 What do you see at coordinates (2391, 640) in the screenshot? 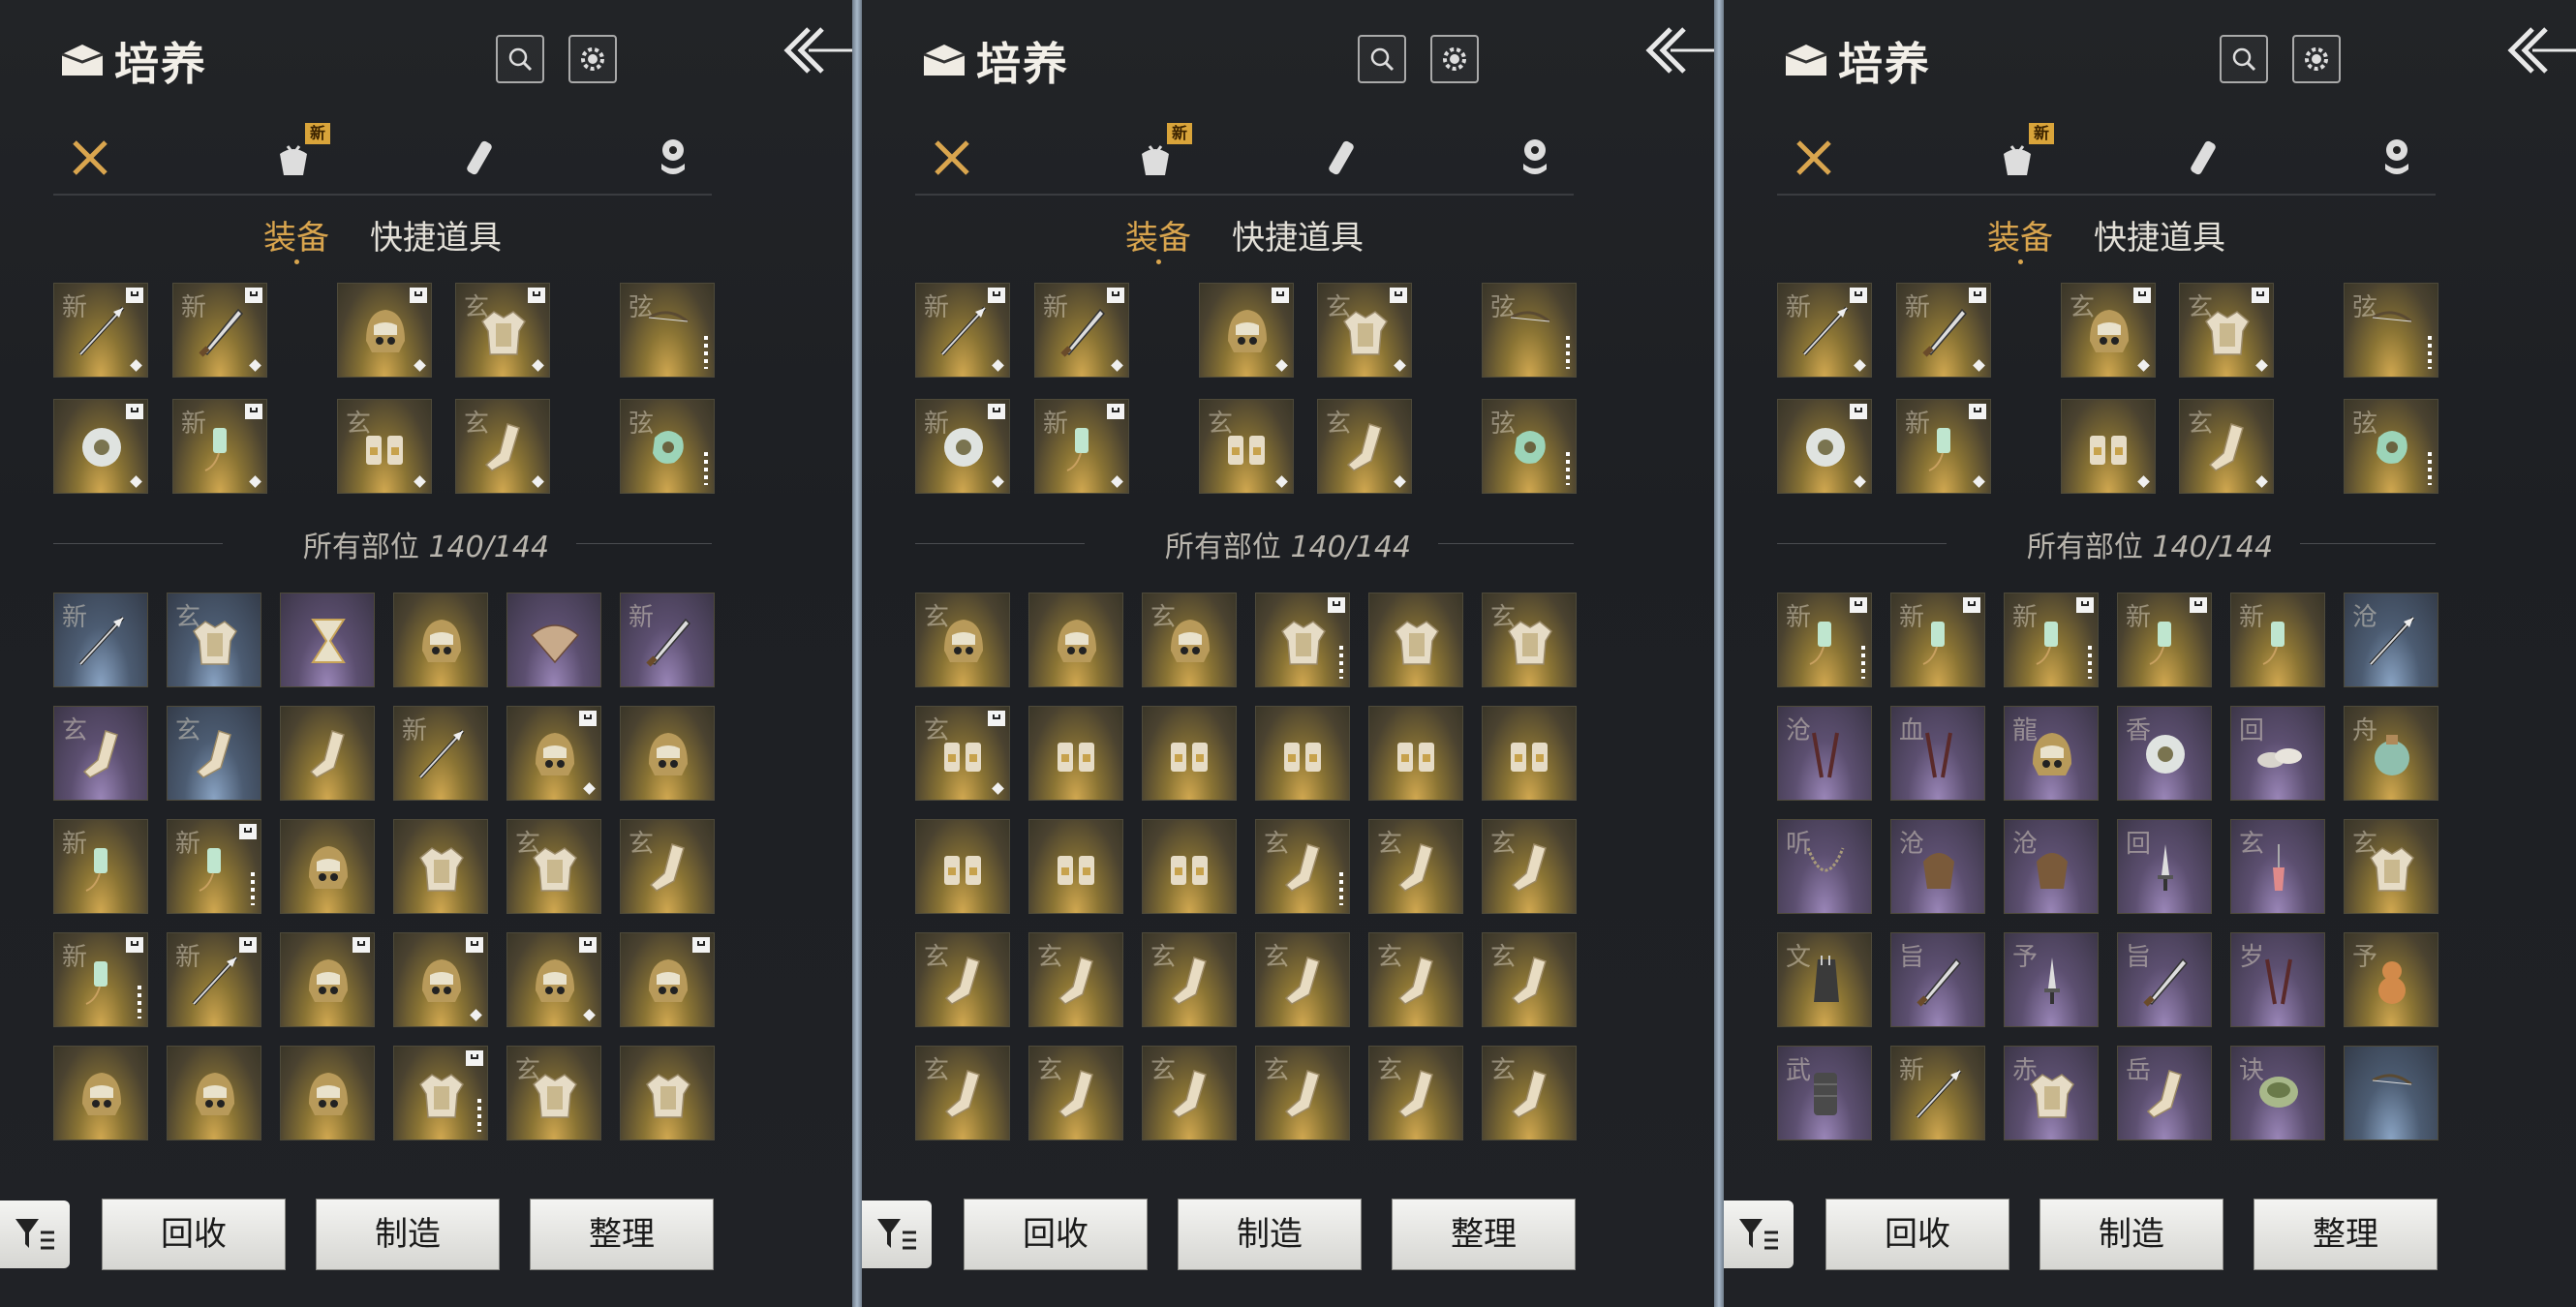
I see `item-slot-spear: 沧` at bounding box center [2391, 640].